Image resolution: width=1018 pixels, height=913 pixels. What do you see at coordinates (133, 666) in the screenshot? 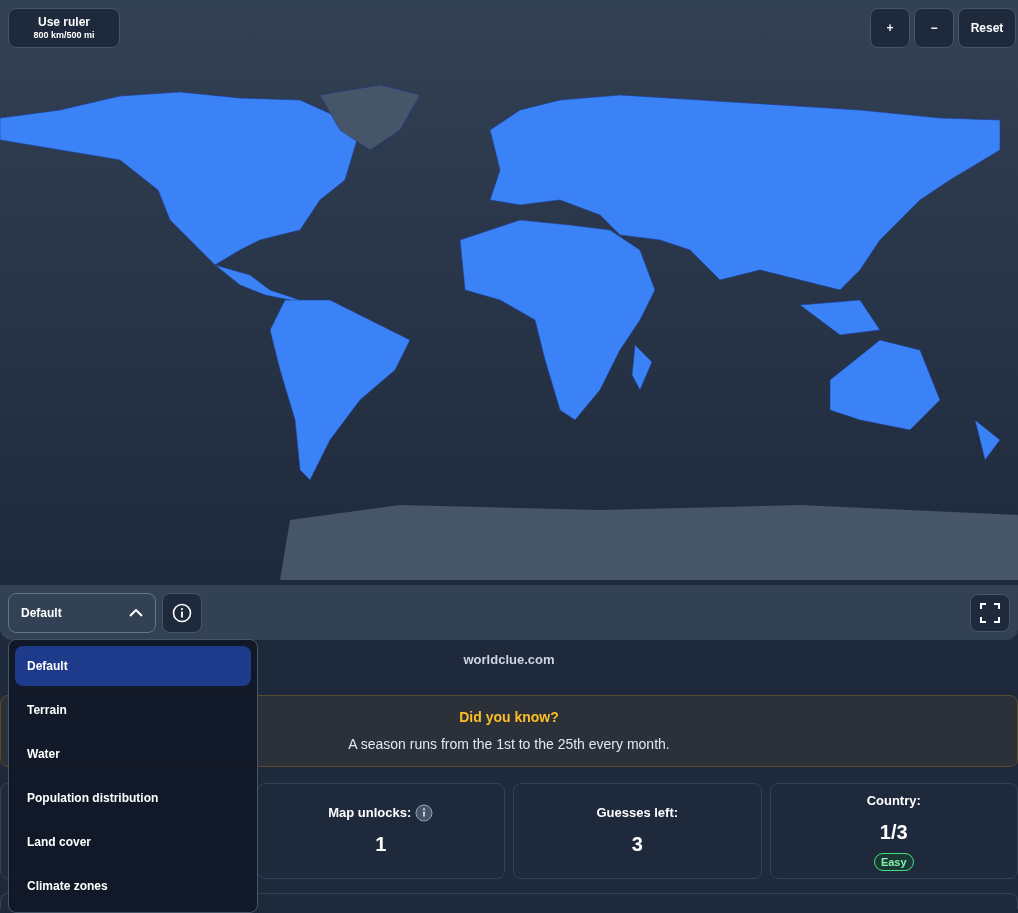
I see `layer-option: Default` at bounding box center [133, 666].